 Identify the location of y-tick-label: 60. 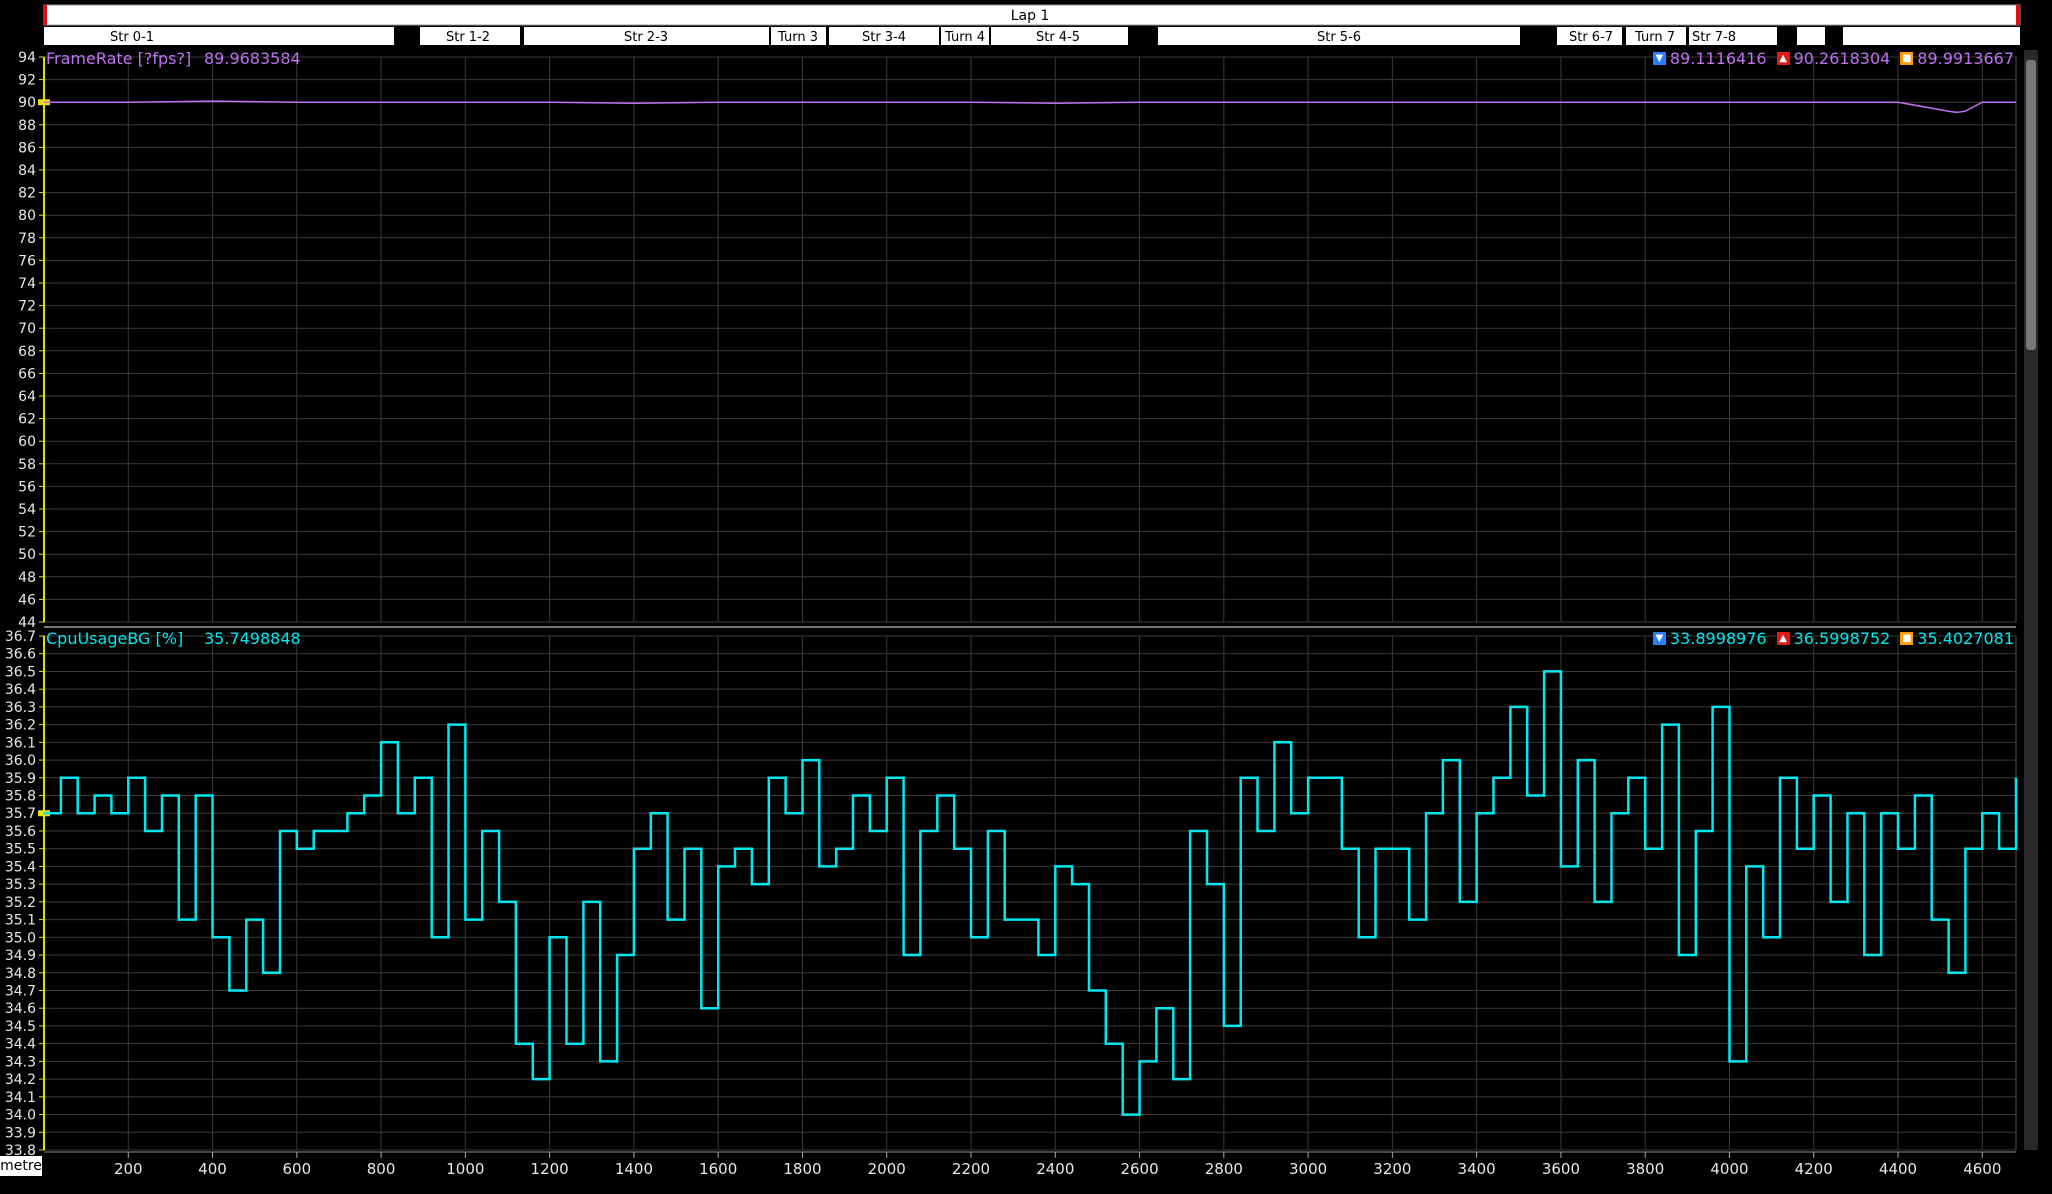
(27, 442).